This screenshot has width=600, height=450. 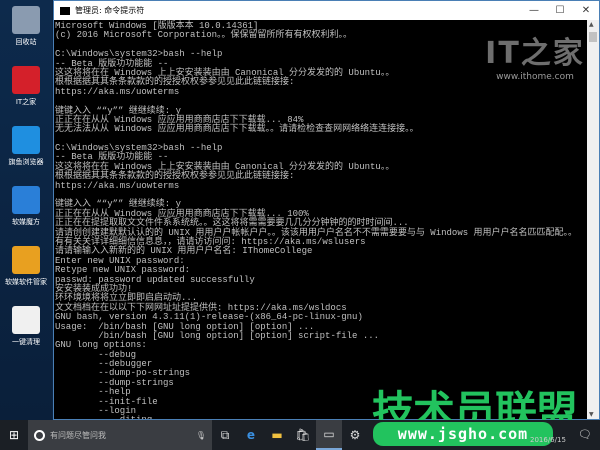 I want to click on settings-icon: ⚙, so click(x=355, y=435).